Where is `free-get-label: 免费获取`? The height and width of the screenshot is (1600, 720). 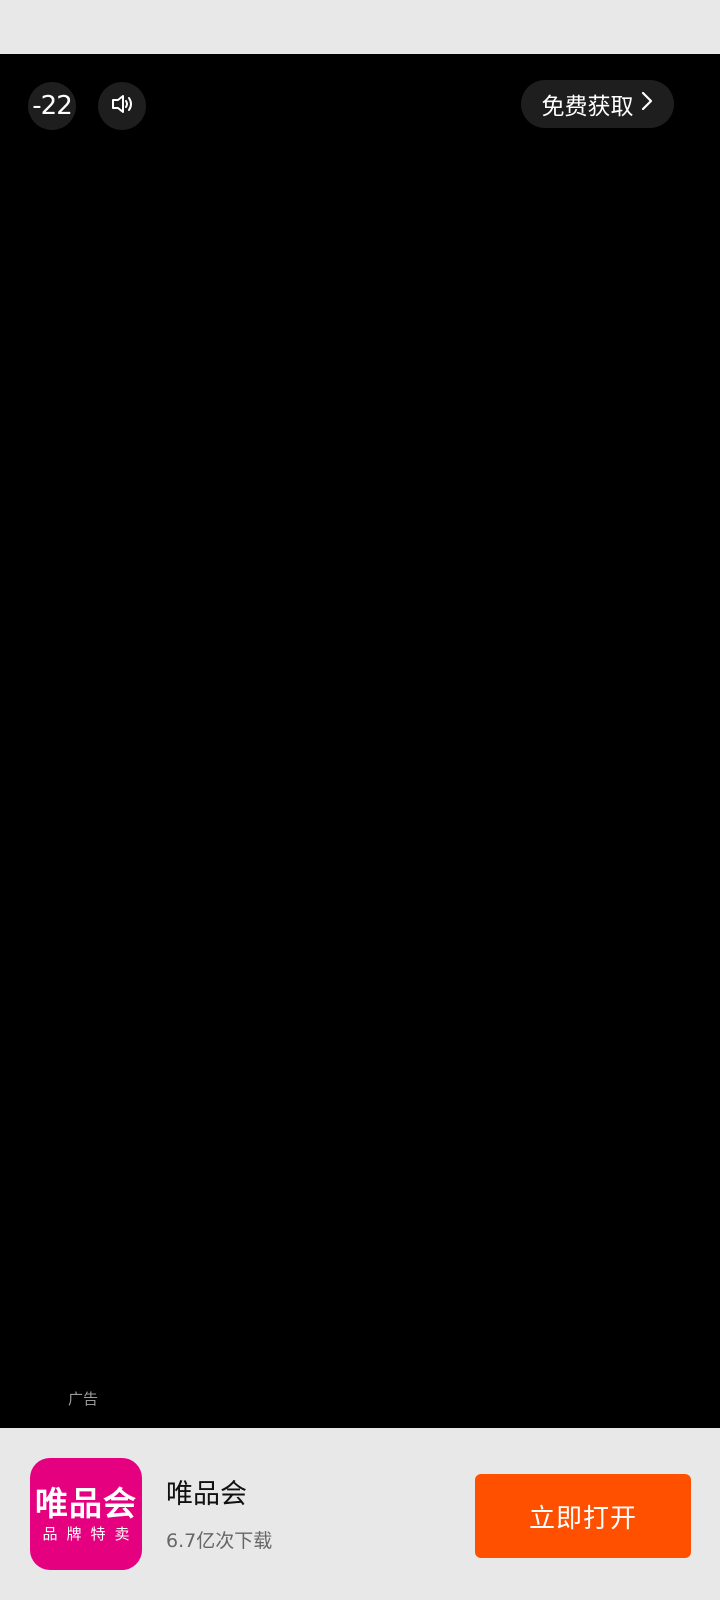 free-get-label: 免费获取 is located at coordinates (587, 107).